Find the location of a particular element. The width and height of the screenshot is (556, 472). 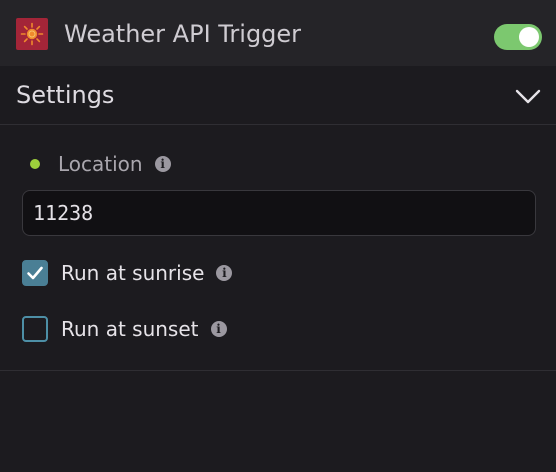

checkmark-icon is located at coordinates (35, 273).